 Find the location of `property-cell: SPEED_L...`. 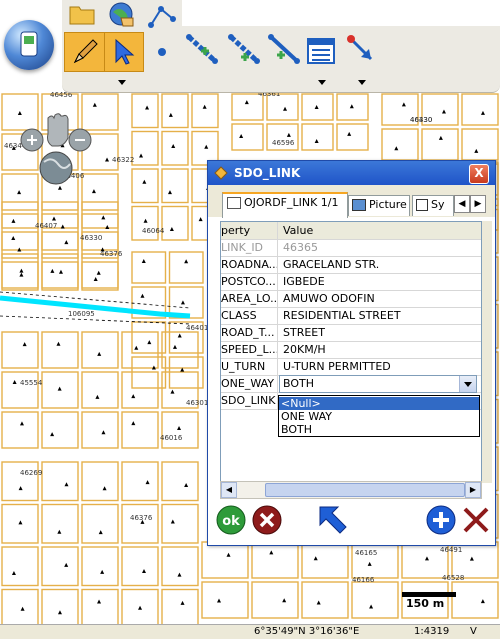

property-cell: SPEED_L... is located at coordinates (249, 349).